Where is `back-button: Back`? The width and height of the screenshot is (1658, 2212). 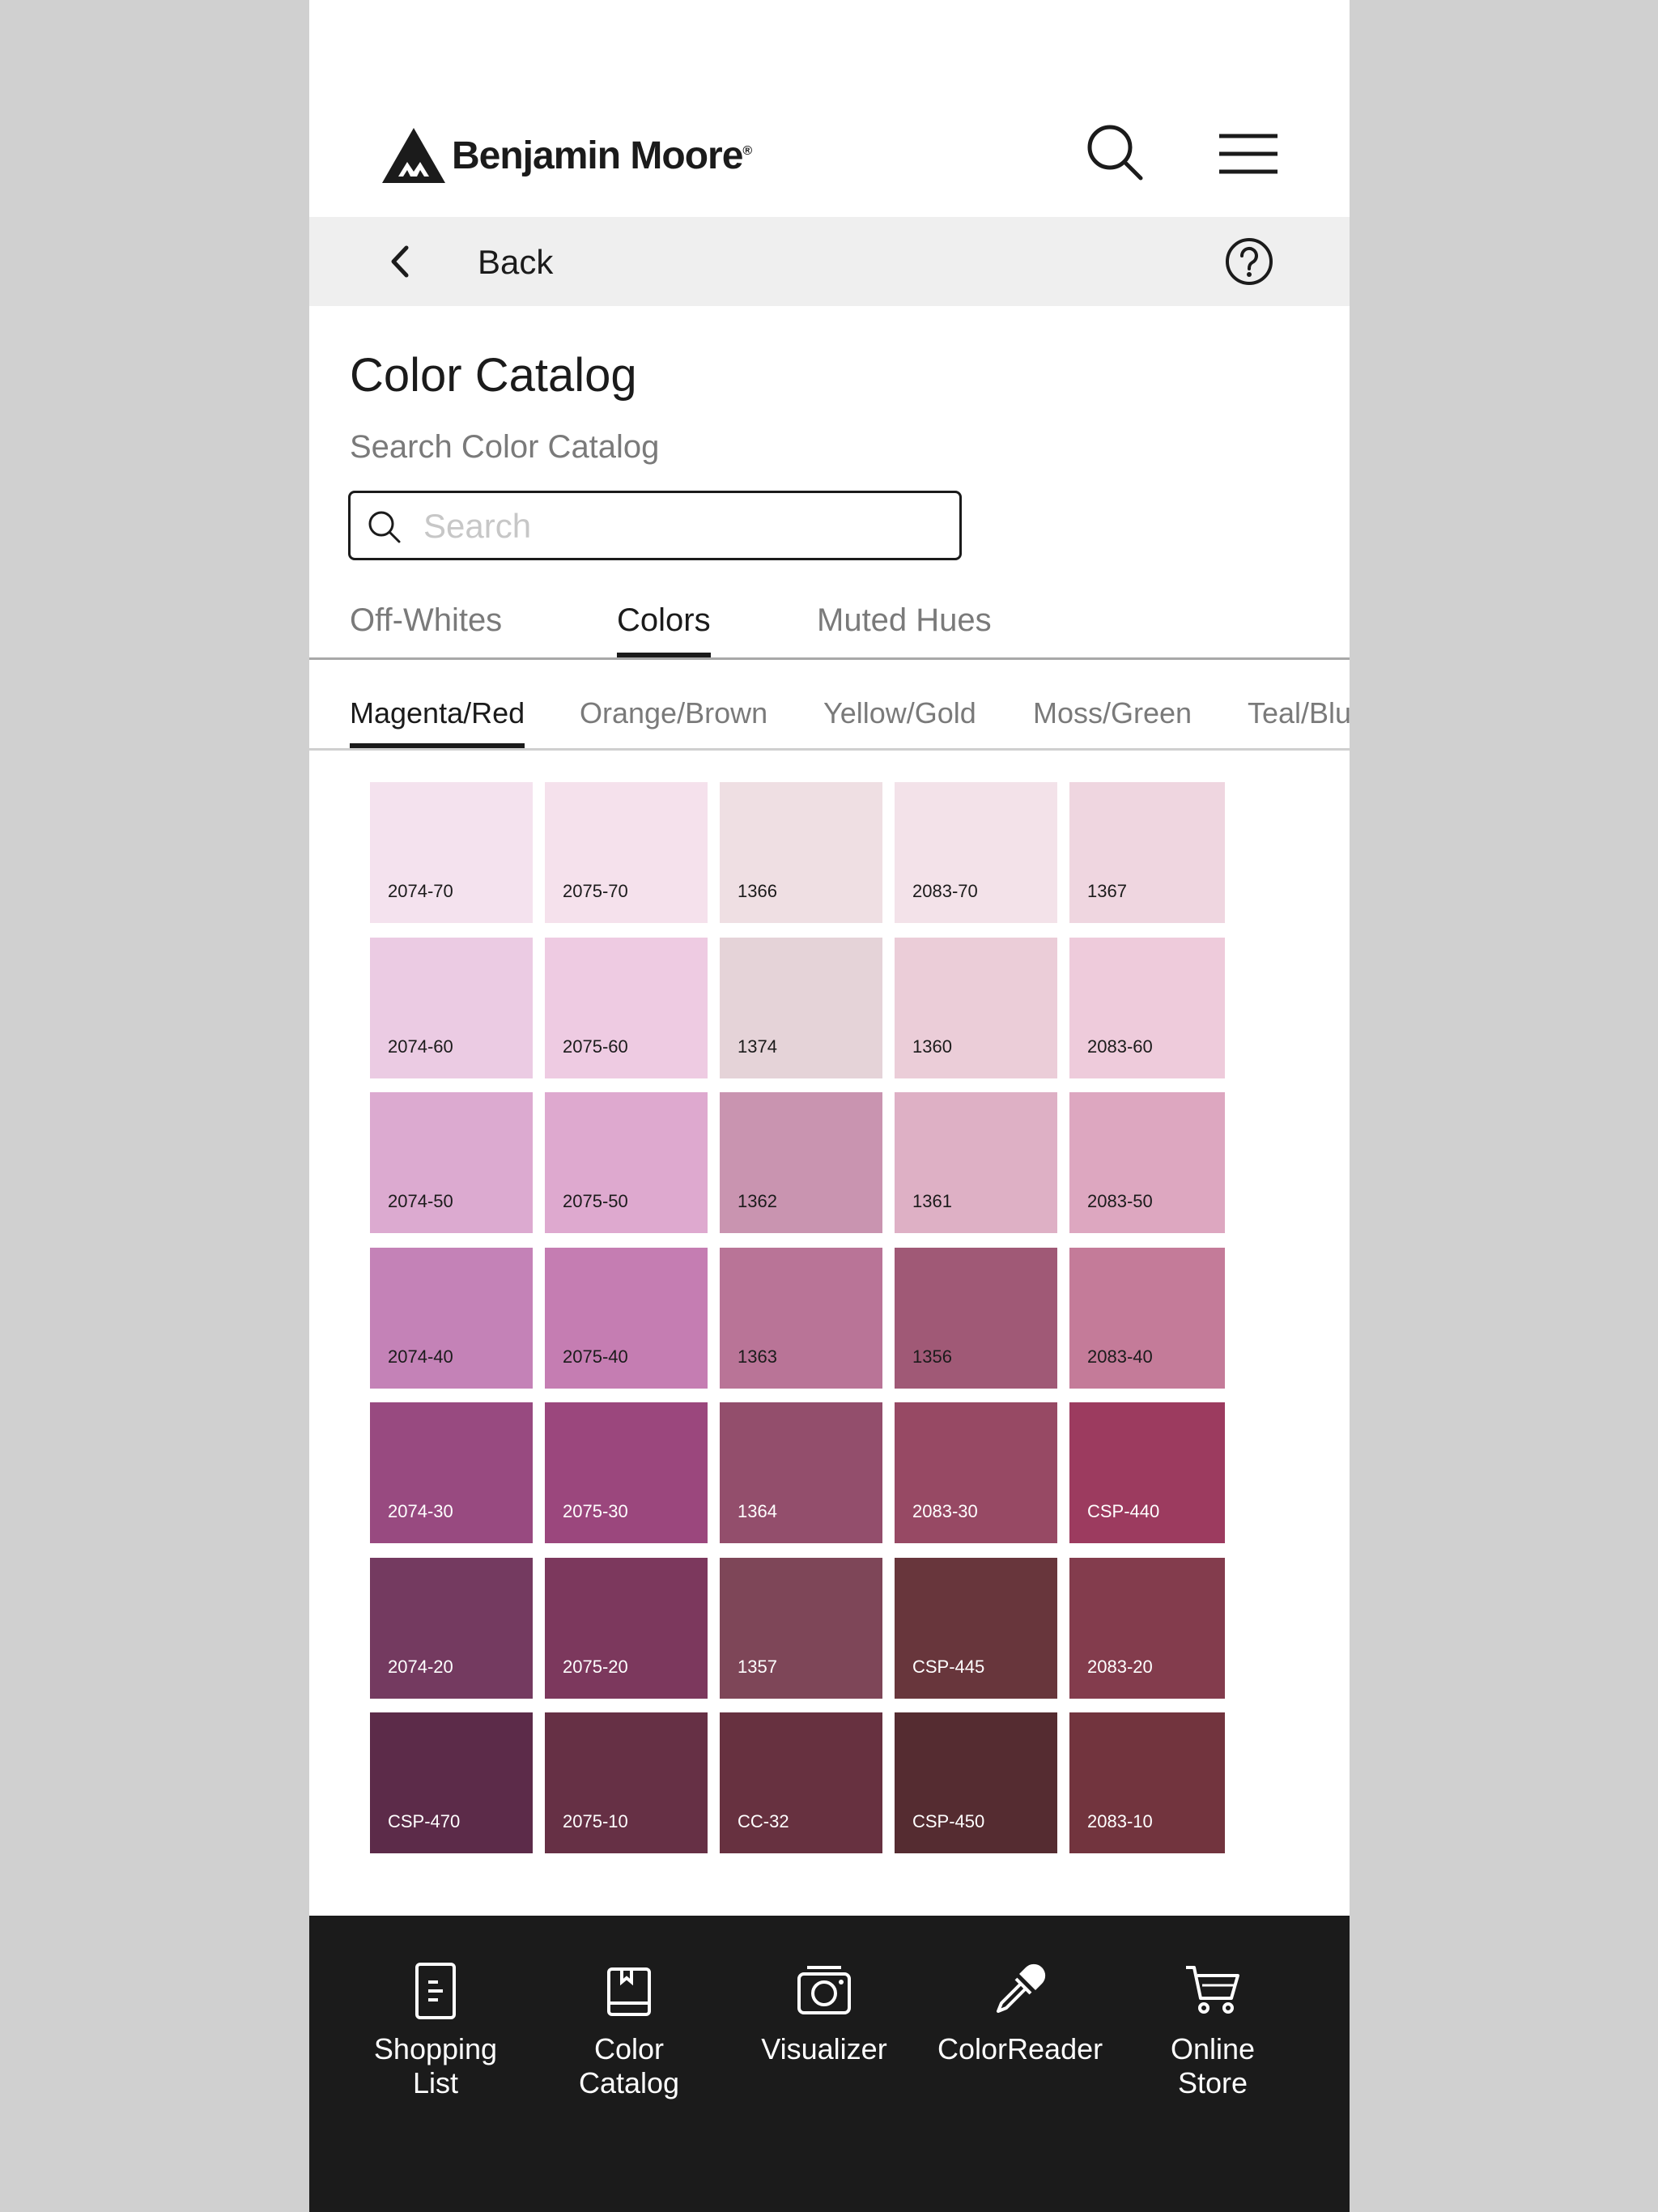
back-button: Back is located at coordinates (515, 263).